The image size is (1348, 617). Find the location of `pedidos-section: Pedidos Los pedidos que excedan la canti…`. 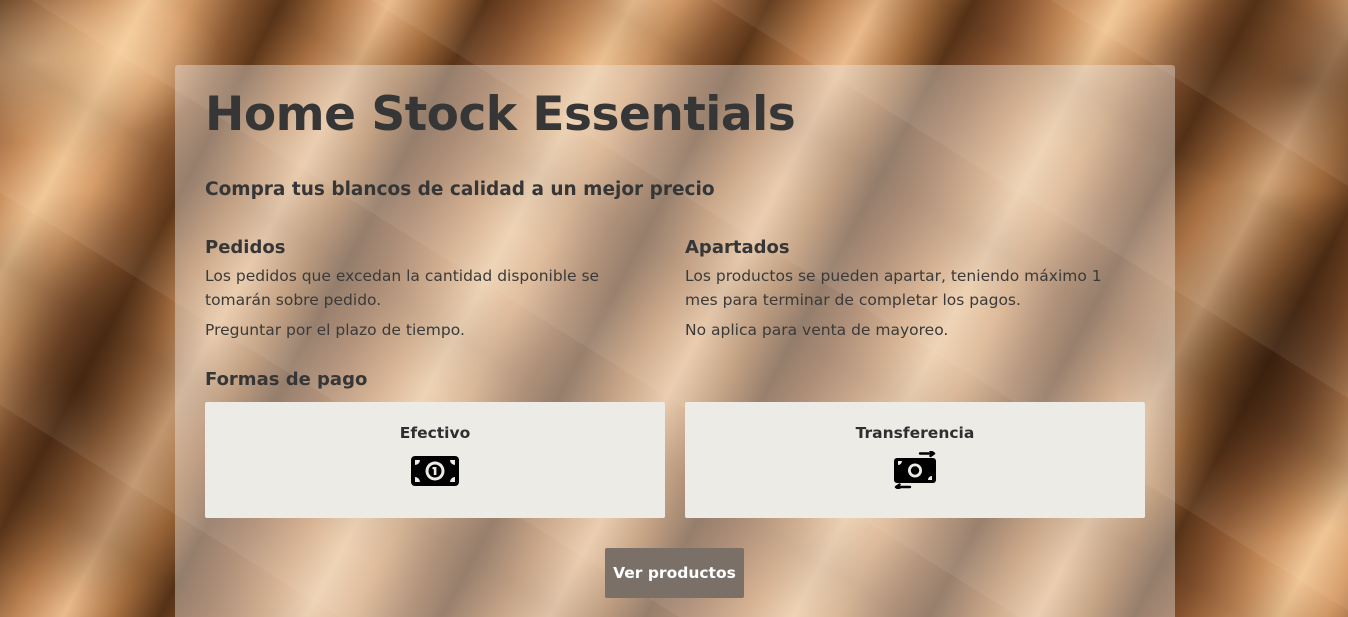

pedidos-section: Pedidos Los pedidos que excedan la canti… is located at coordinates (425, 292).